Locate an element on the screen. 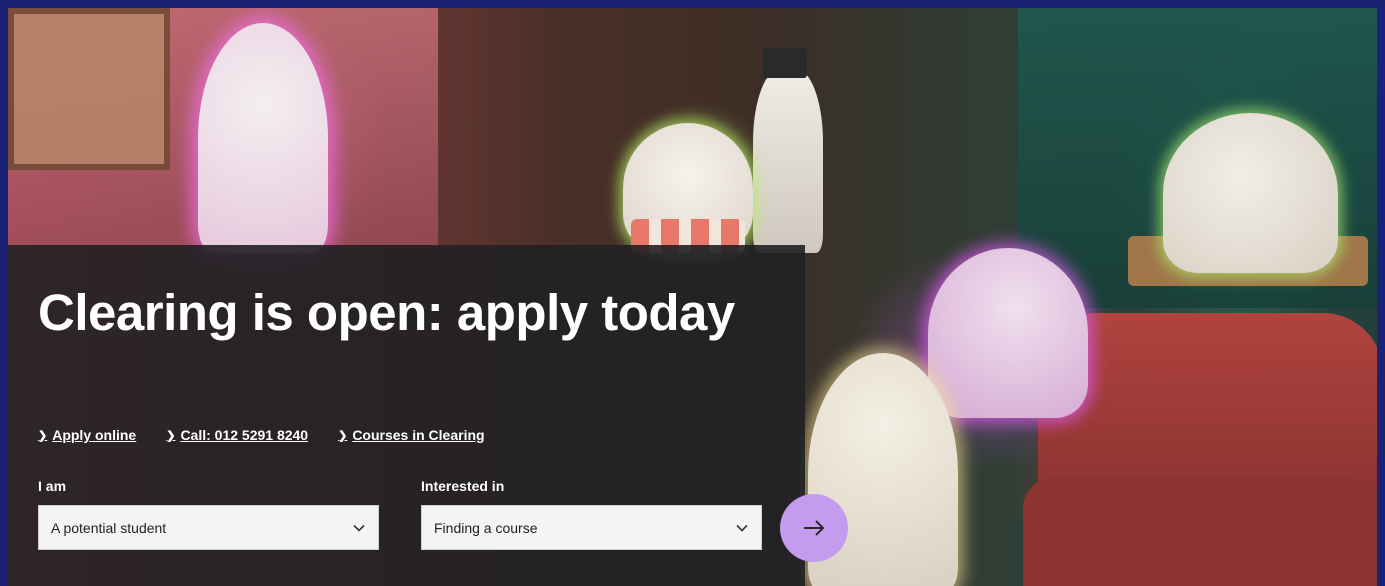 The image size is (1385, 586). apply-online-link: ❯ Apply online is located at coordinates (87, 435).